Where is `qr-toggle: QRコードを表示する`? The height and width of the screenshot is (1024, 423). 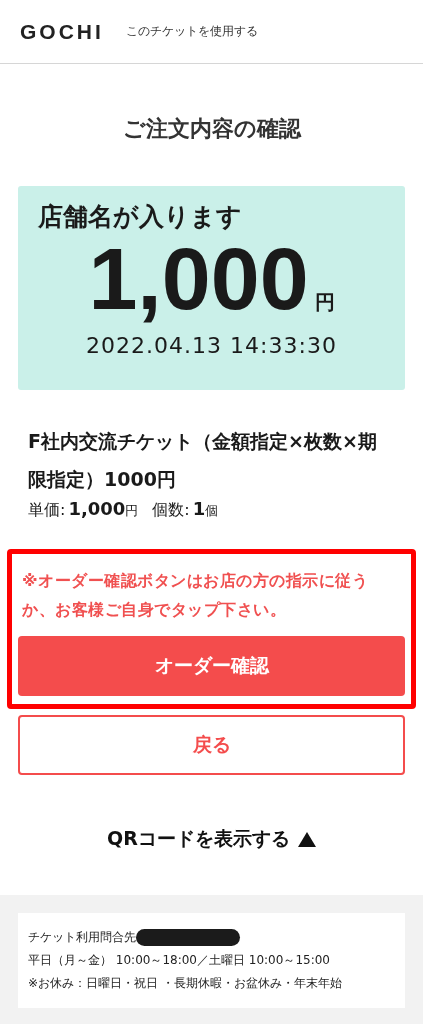 qr-toggle: QRコードを表示する is located at coordinates (211, 839).